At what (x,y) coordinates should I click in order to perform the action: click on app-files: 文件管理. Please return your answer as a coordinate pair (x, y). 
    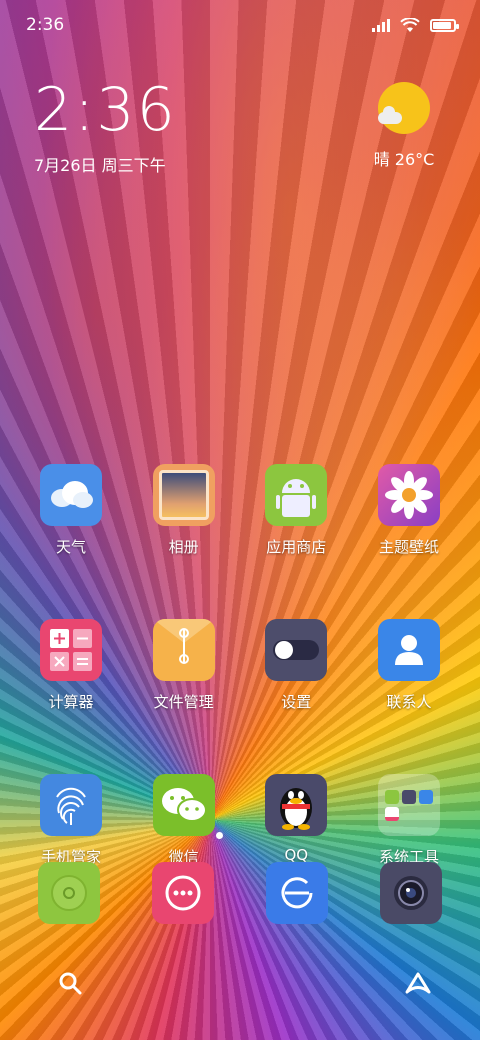
    Looking at the image, I should click on (184, 665).